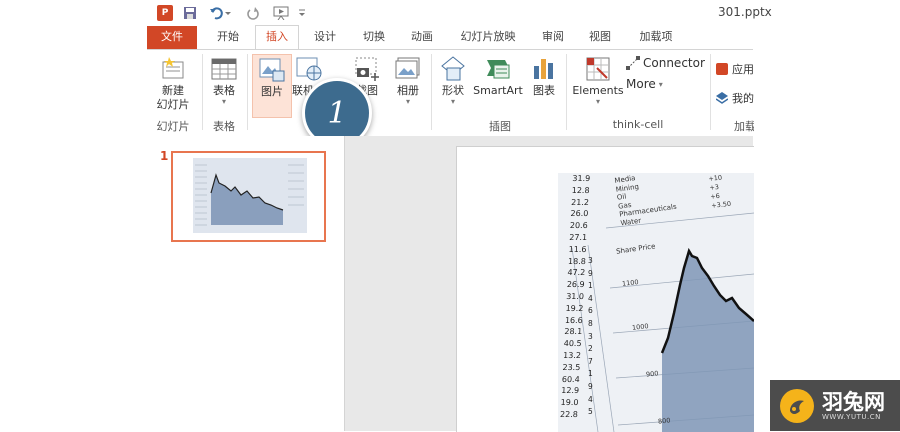 This screenshot has width=900, height=432. Describe the element at coordinates (190, 13) in the screenshot. I see `save-icon` at that location.